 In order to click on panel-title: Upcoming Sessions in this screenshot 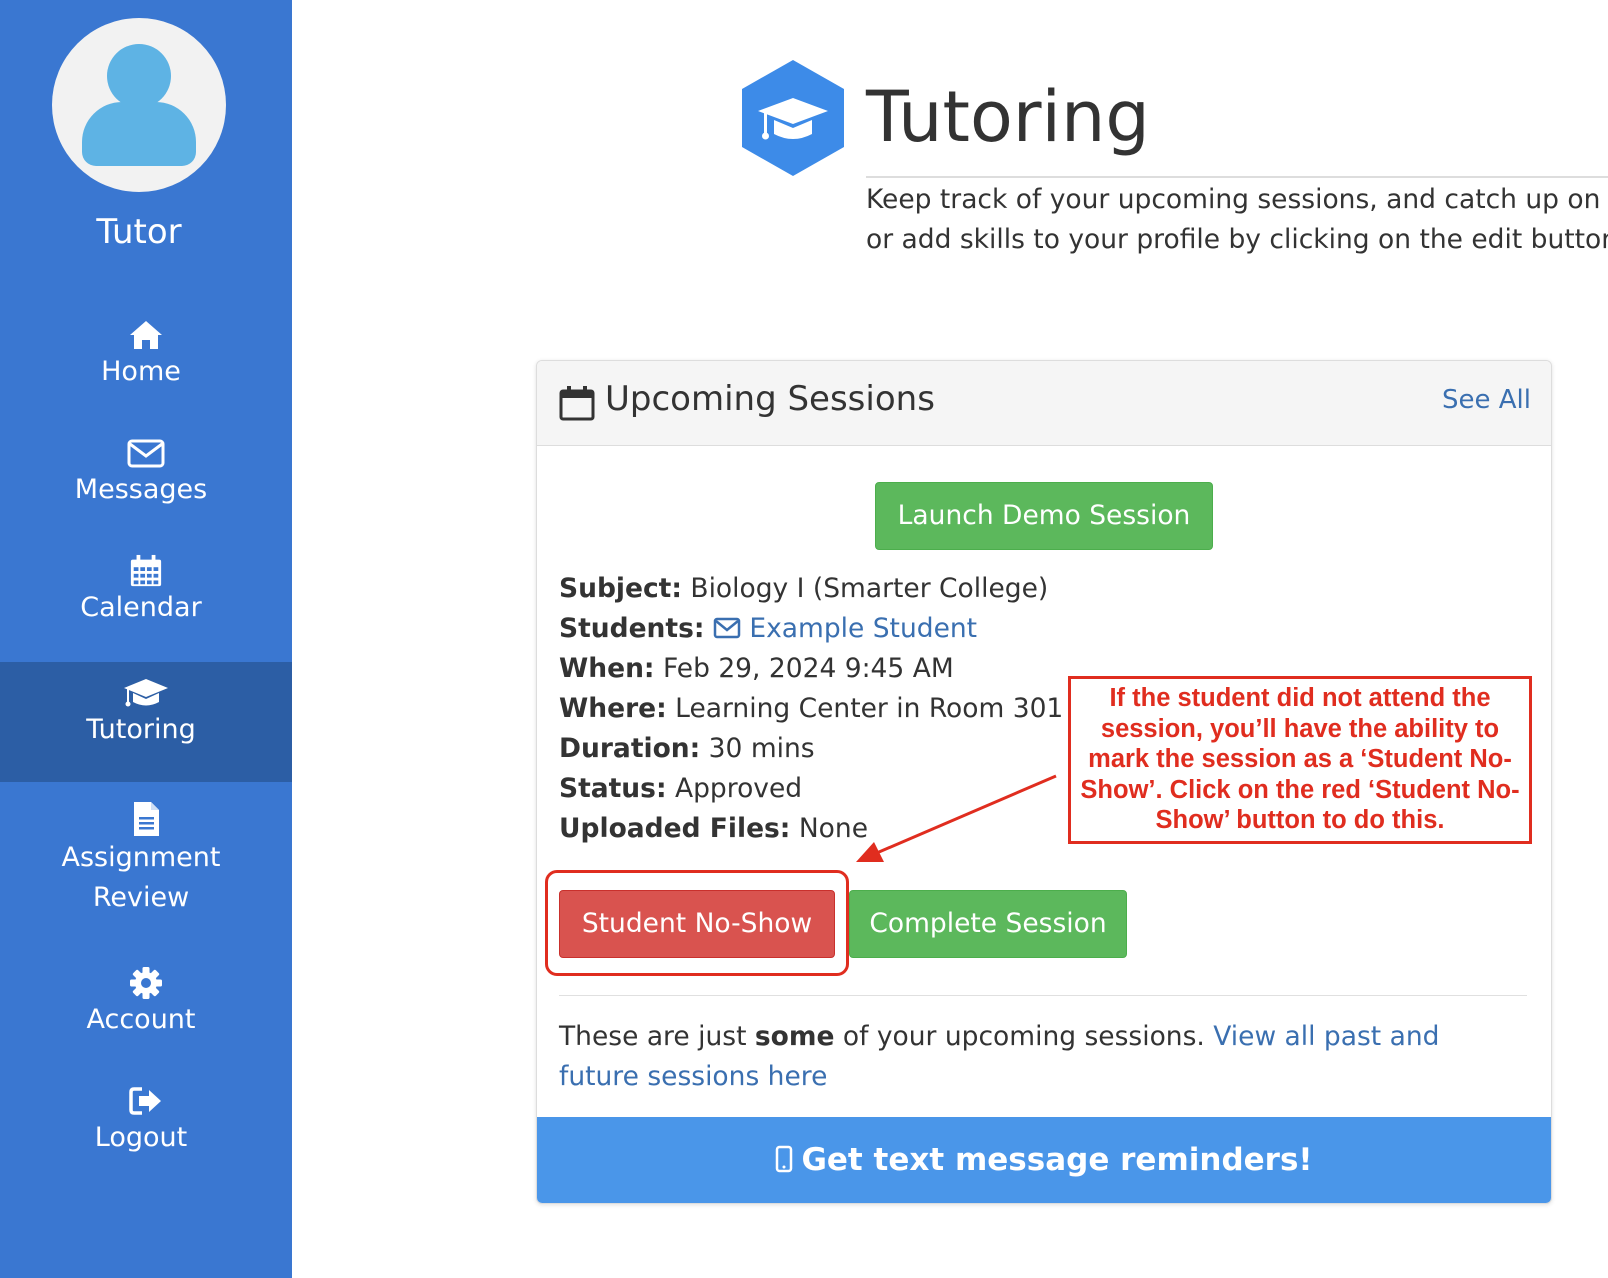, I will do `click(770, 399)`.